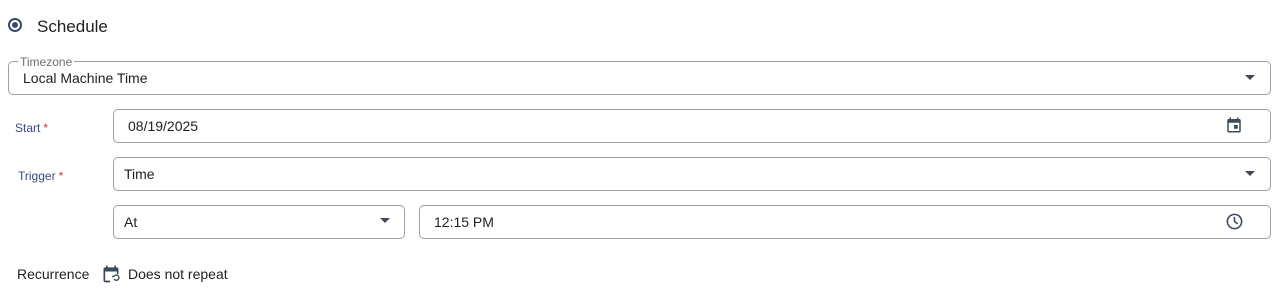 This screenshot has width=1281, height=294. Describe the element at coordinates (46, 62) in the screenshot. I see `timezone-legend: Timezone` at that location.